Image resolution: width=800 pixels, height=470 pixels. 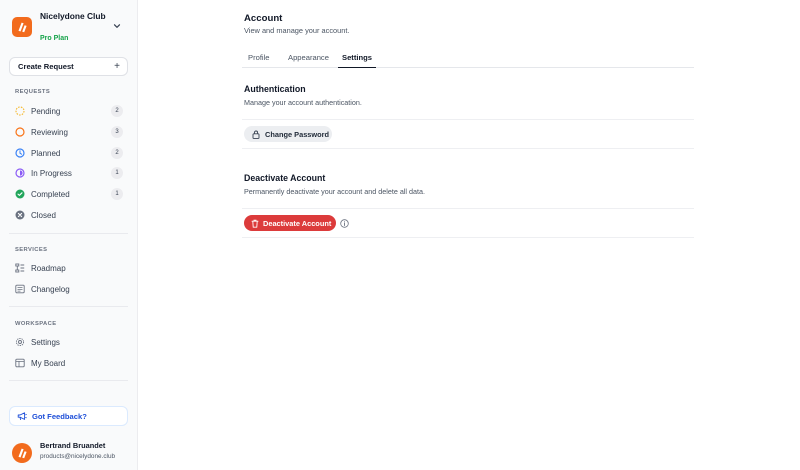 I want to click on create-request-button: Create Request +, so click(x=68, y=66).